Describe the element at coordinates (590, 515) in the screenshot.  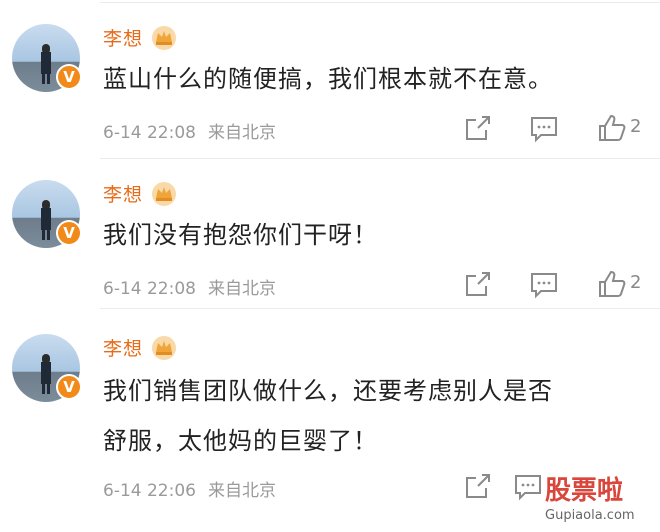
I see `watermark-subtitle: Gupiaola.com` at that location.